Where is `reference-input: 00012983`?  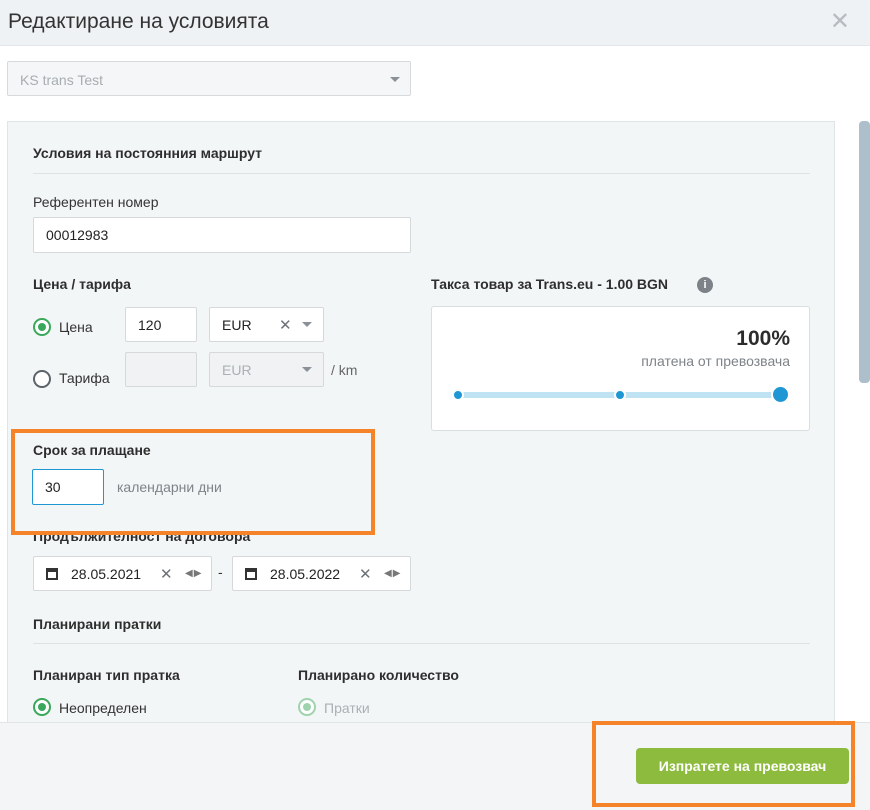 reference-input: 00012983 is located at coordinates (222, 235).